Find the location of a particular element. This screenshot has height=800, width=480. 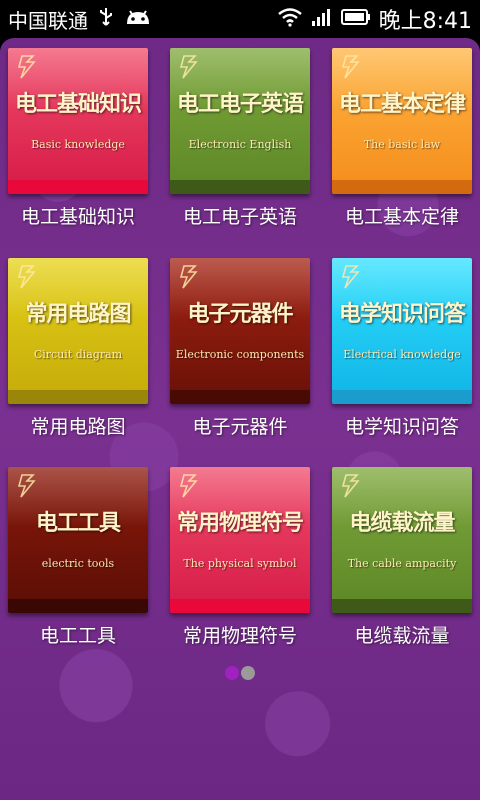

card-subtitle: Electrical knowledge is located at coordinates (402, 354).